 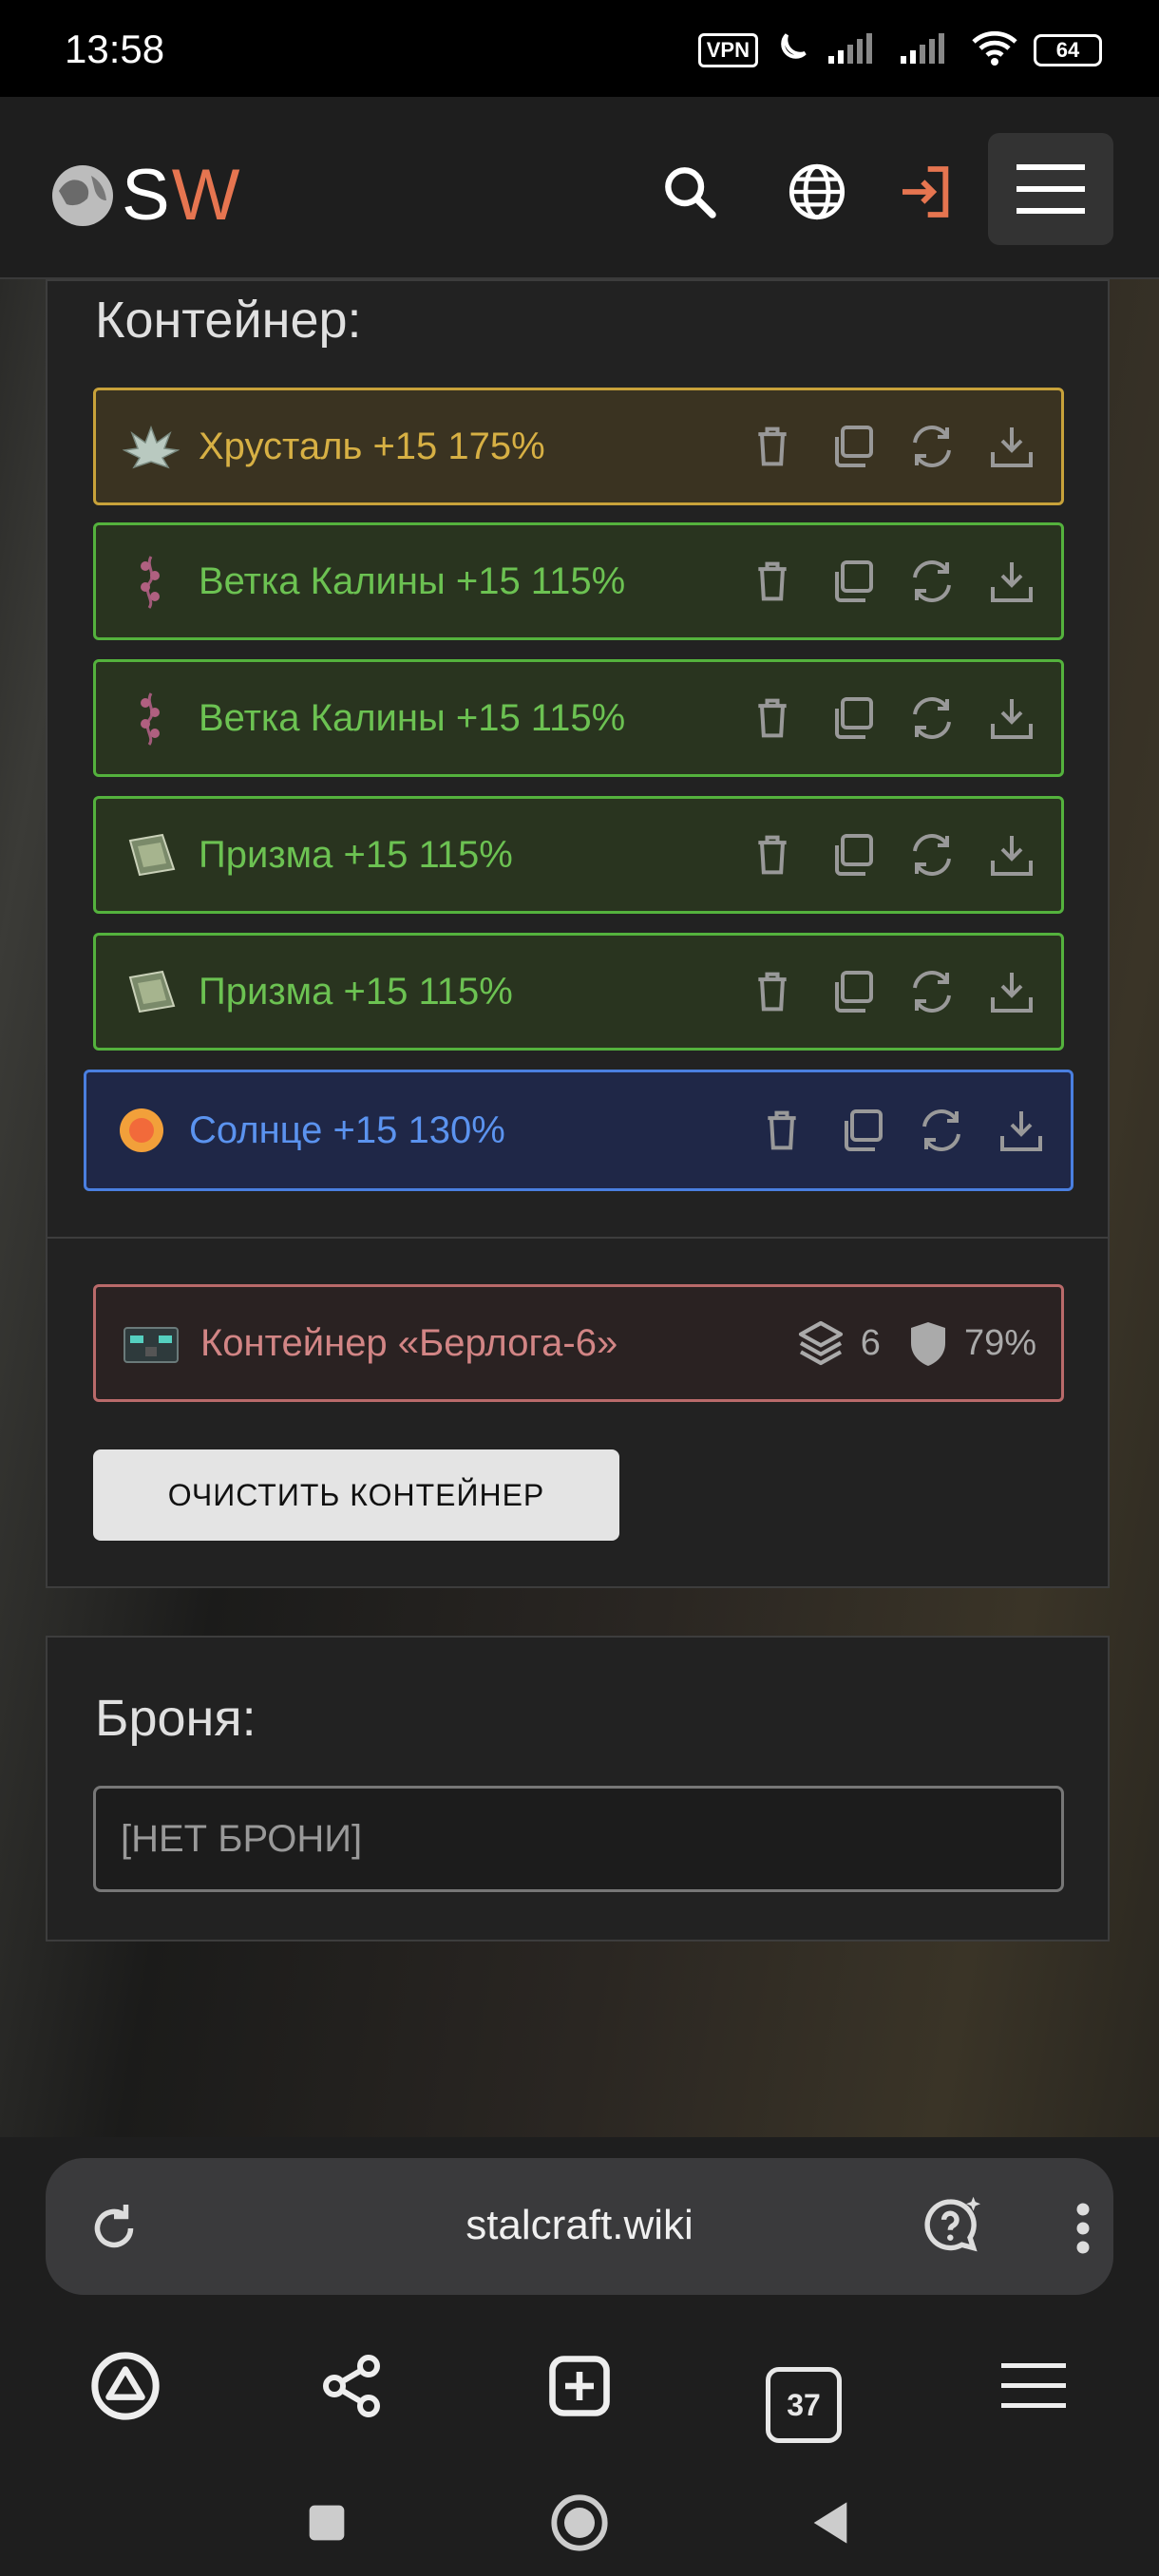 I want to click on more-options-icon, so click(x=1083, y=2231).